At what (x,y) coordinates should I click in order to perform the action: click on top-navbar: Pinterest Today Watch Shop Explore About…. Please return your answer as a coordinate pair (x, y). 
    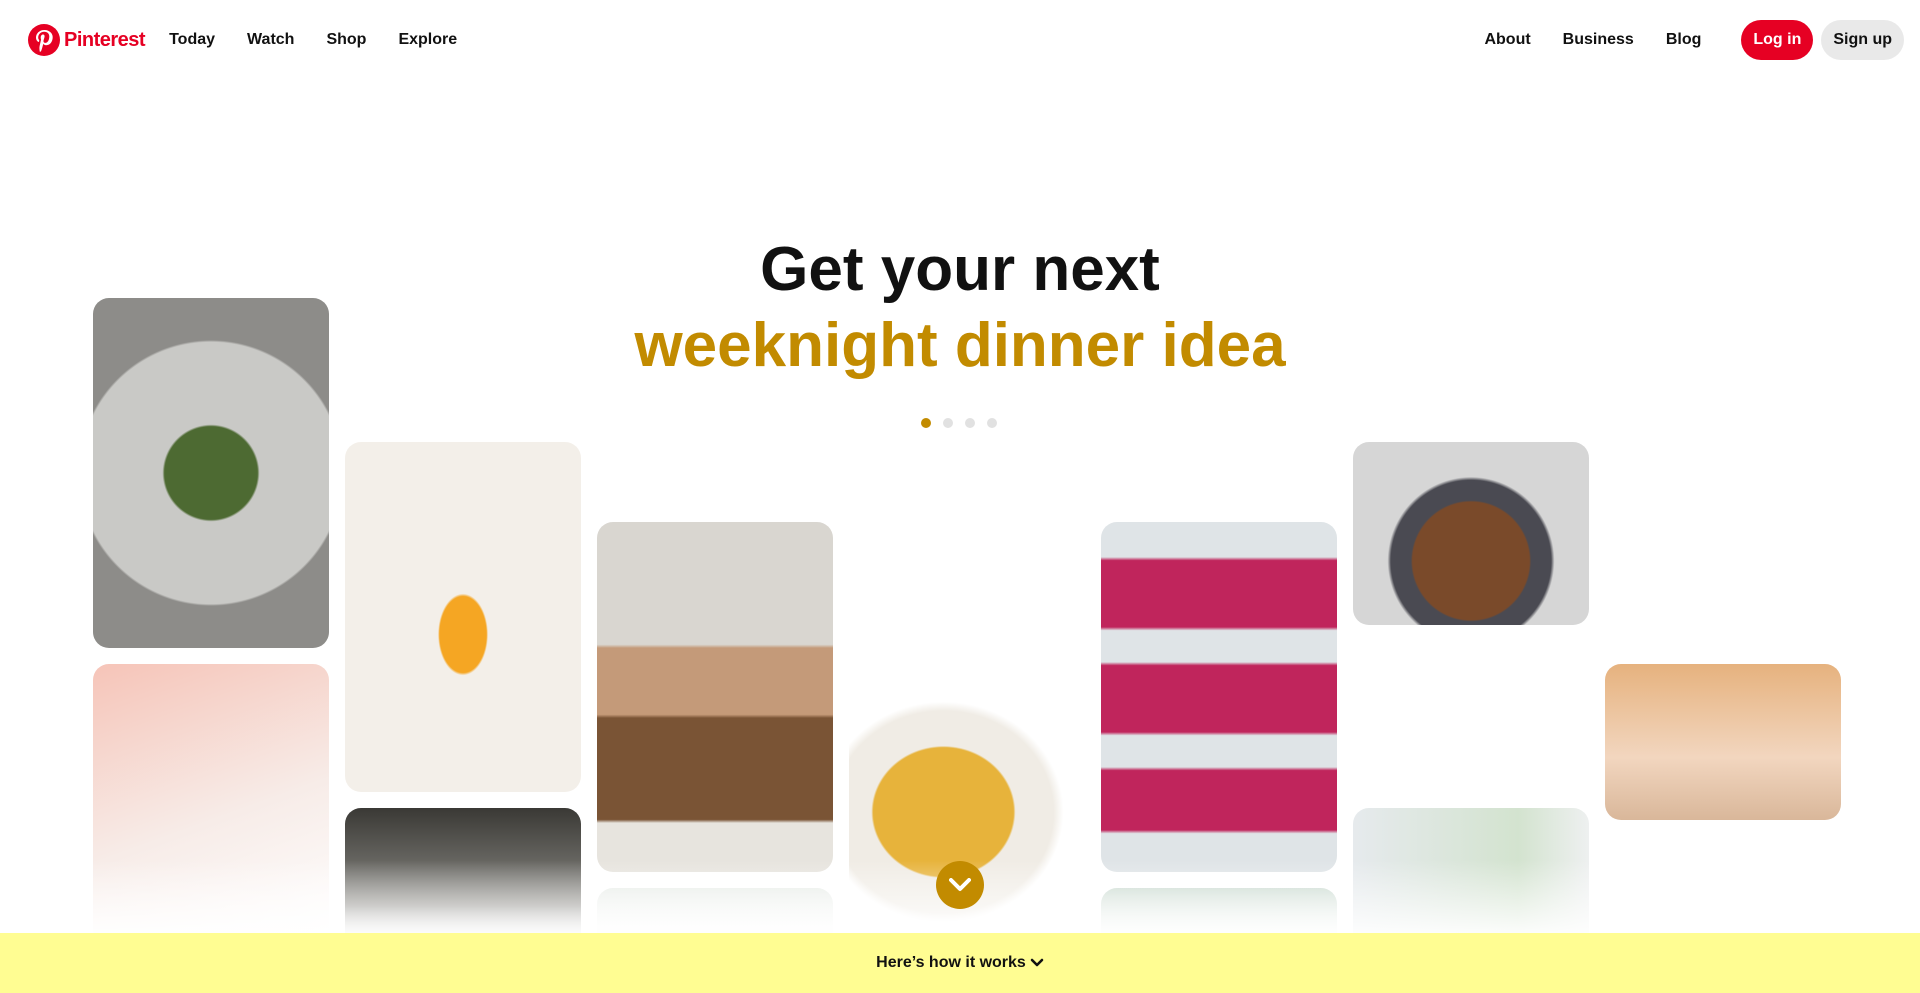
    Looking at the image, I should click on (960, 40).